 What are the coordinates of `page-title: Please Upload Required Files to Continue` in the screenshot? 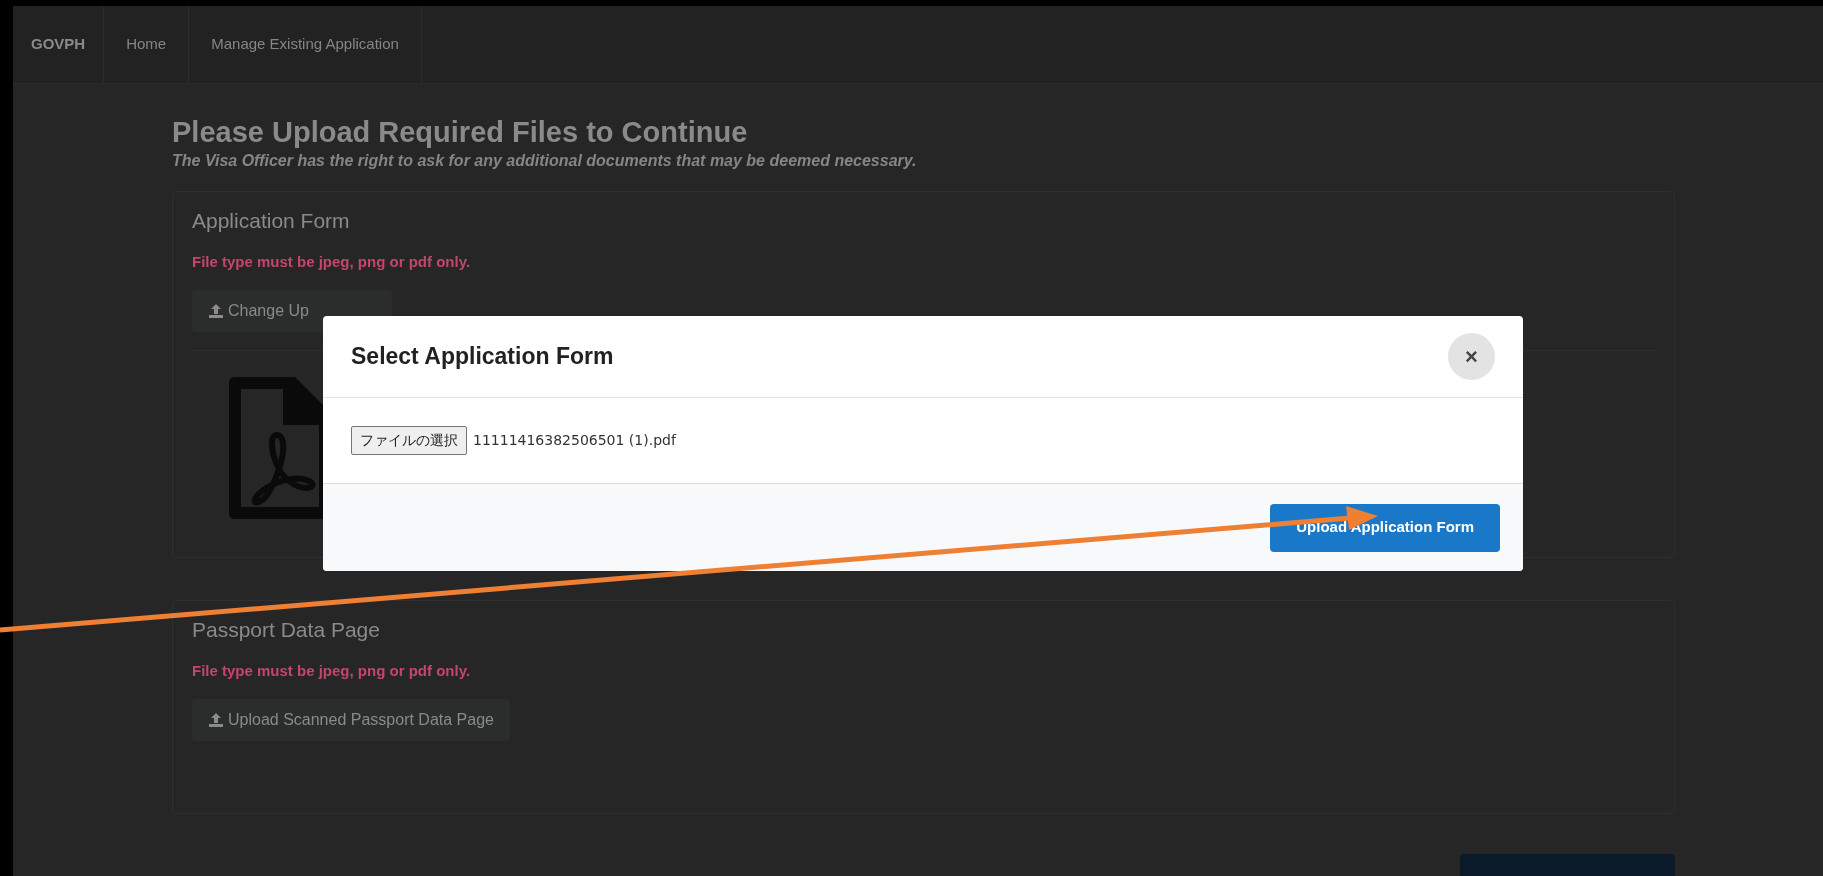 It's located at (460, 132).